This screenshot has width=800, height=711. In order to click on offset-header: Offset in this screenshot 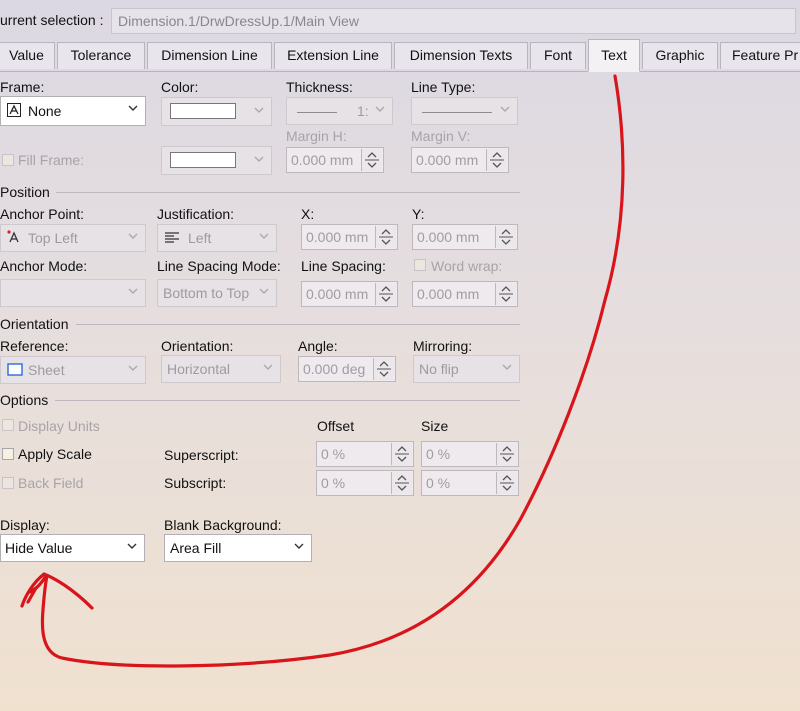, I will do `click(336, 426)`.